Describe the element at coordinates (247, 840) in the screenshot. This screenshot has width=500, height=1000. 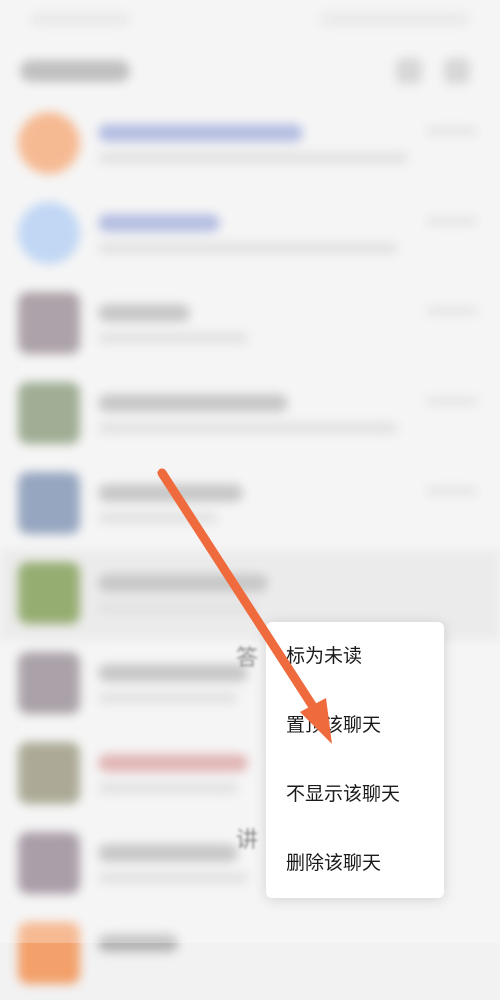
I see `background-text-fragment: 讲` at that location.